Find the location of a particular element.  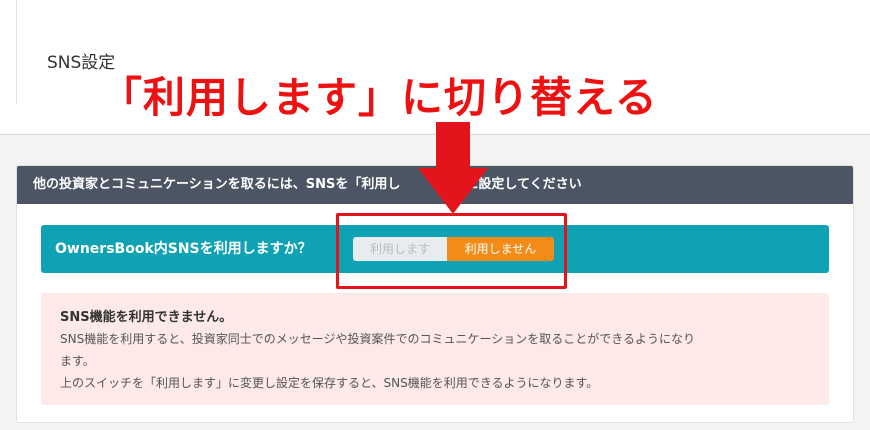

notice-title: SNS機能を利用できません。 is located at coordinates (146, 317).